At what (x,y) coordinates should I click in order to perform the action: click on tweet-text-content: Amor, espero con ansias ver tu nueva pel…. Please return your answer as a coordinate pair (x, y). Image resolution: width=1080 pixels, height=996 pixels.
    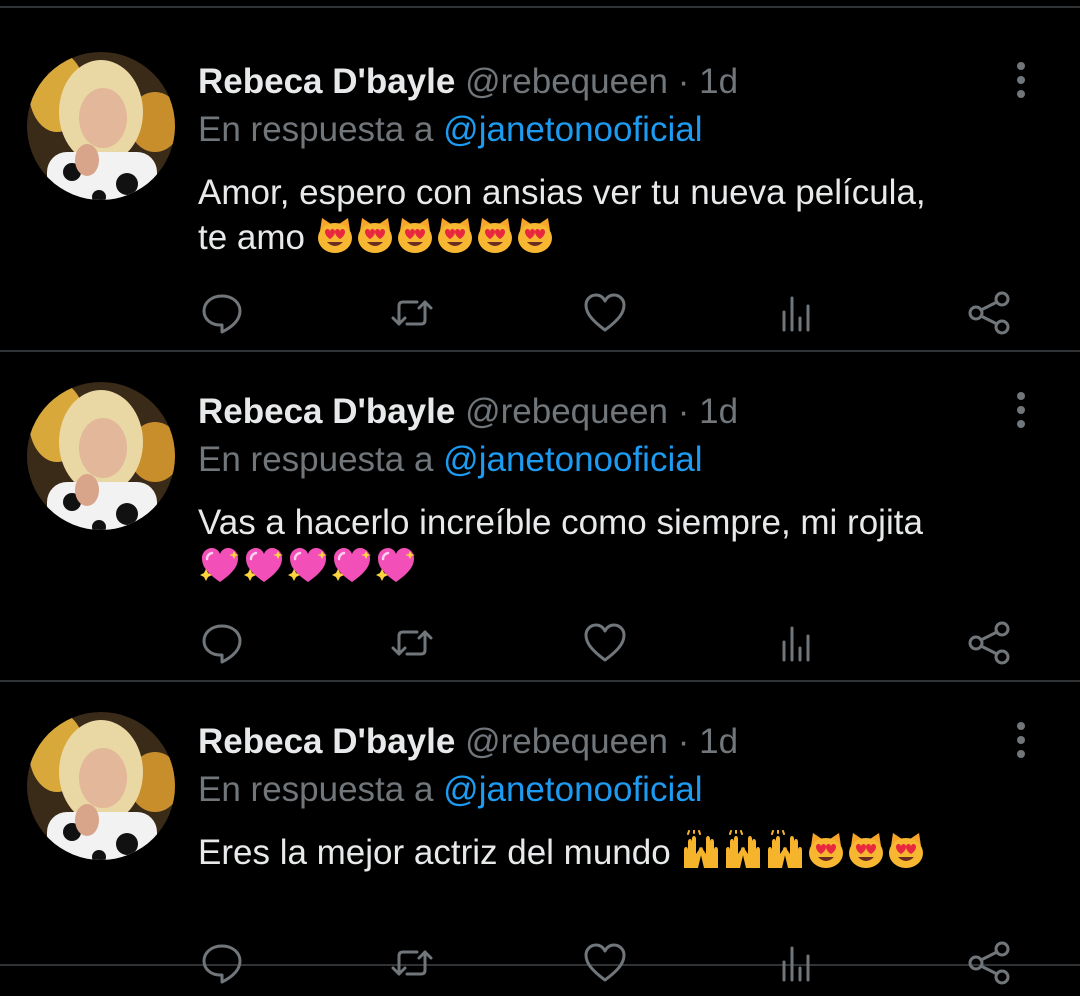
    Looking at the image, I should click on (562, 192).